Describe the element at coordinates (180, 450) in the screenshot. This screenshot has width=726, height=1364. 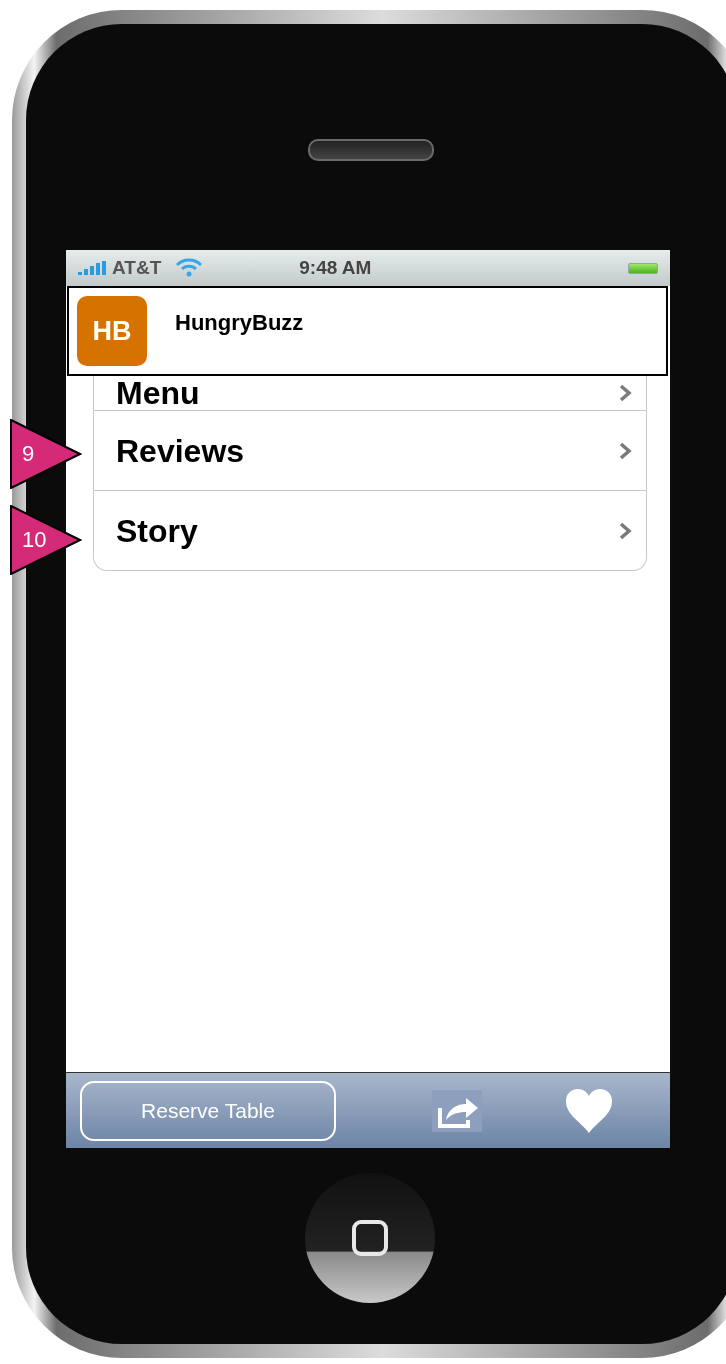
I see `row-label: Reviews` at that location.